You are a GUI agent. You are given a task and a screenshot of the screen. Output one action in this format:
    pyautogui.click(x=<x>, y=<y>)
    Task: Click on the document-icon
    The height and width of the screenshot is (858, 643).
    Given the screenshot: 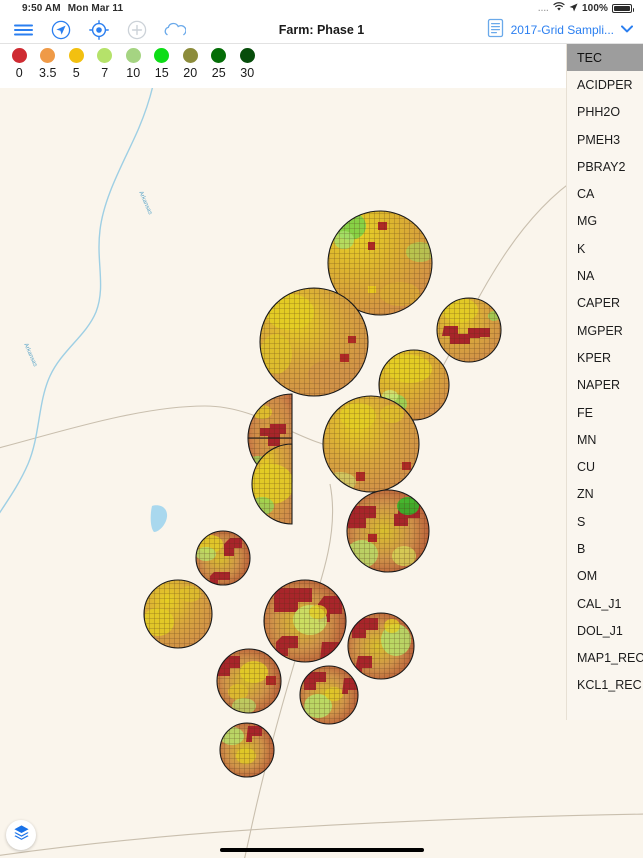 What is the action you would take?
    pyautogui.click(x=495, y=30)
    